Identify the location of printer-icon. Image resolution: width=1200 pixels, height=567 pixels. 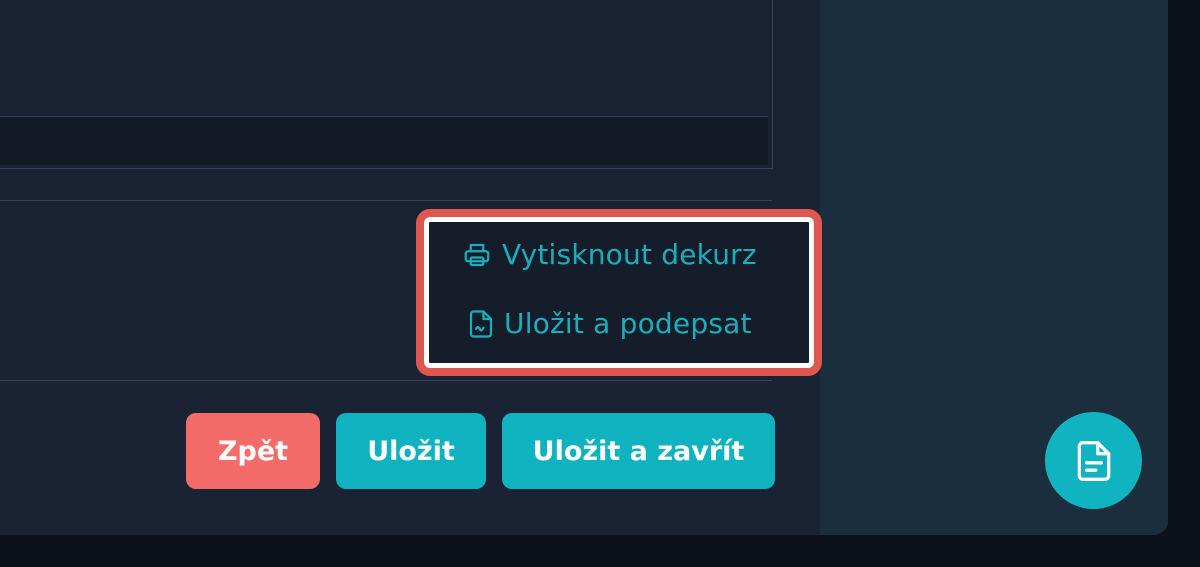
(477, 254).